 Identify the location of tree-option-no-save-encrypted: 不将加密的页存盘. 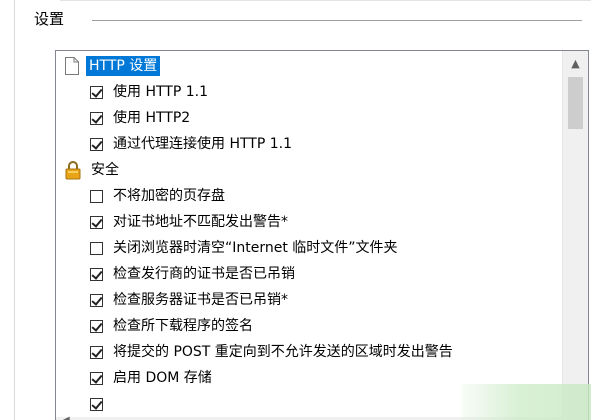
(157, 196).